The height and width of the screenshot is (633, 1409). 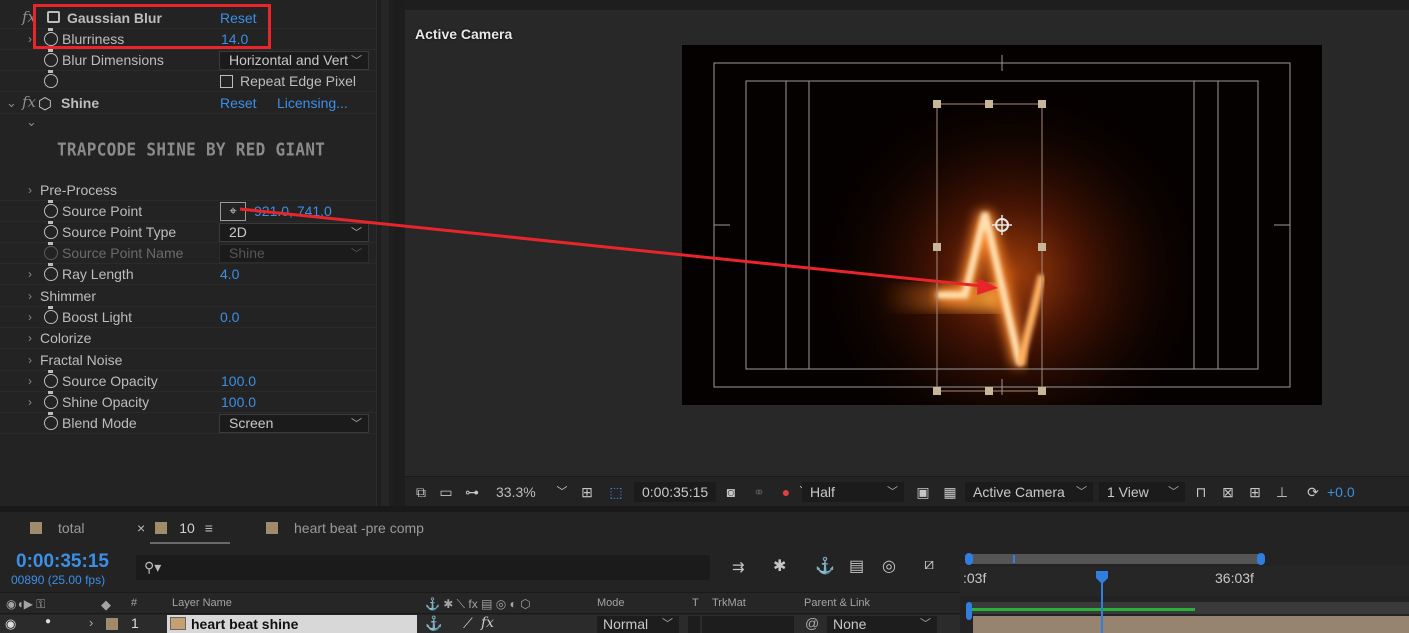 What do you see at coordinates (618, 251) in the screenshot?
I see `annotation-arrow` at bounding box center [618, 251].